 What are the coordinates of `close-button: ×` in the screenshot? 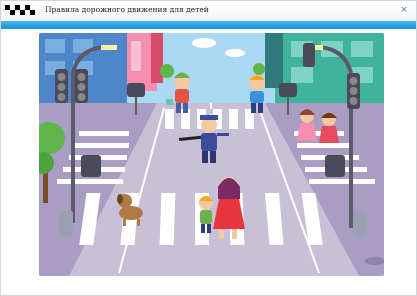 It's located at (404, 10).